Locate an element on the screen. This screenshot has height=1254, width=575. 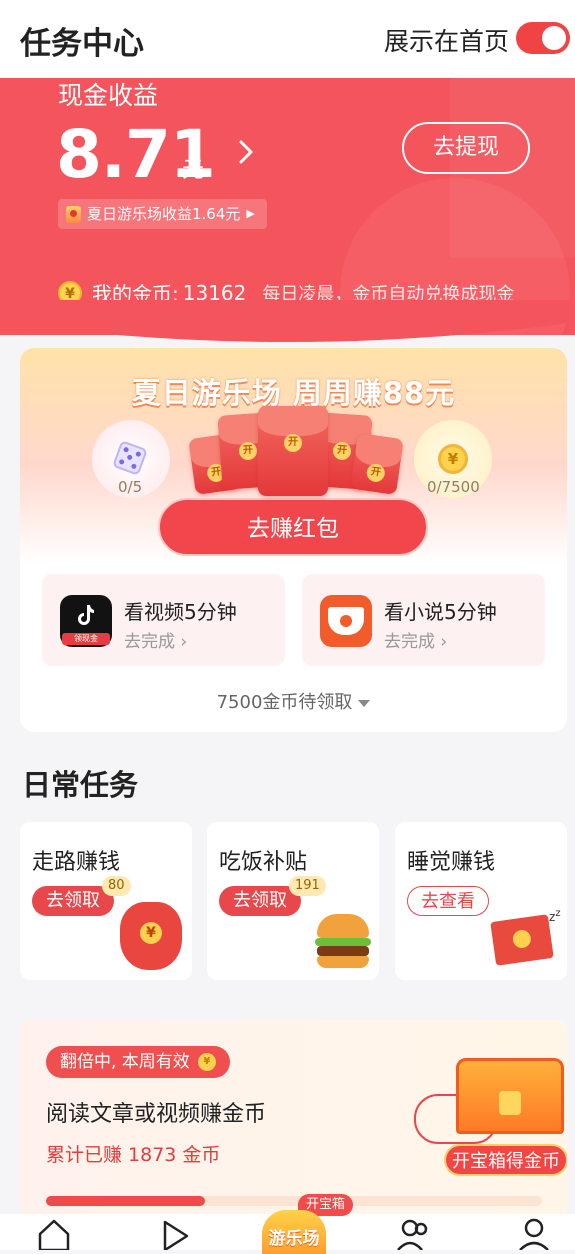
show-on-home-label: 展示在首页 is located at coordinates (447, 41).